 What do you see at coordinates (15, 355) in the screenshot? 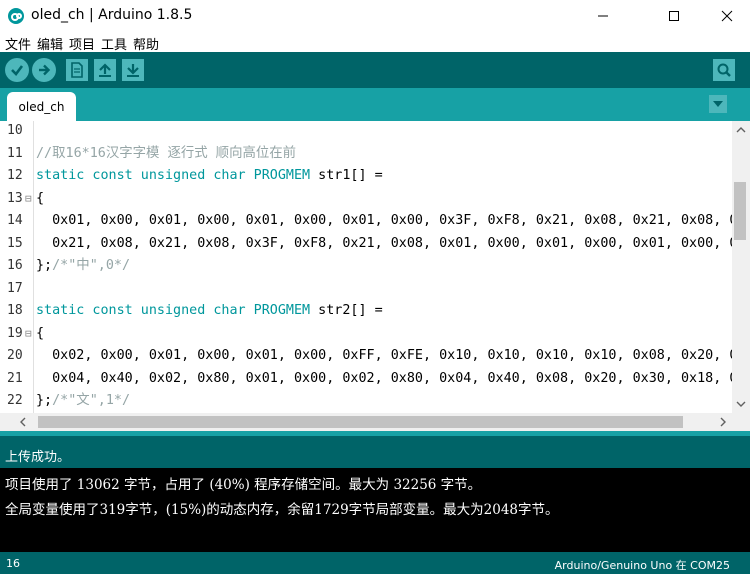
I see `line-number: 20` at bounding box center [15, 355].